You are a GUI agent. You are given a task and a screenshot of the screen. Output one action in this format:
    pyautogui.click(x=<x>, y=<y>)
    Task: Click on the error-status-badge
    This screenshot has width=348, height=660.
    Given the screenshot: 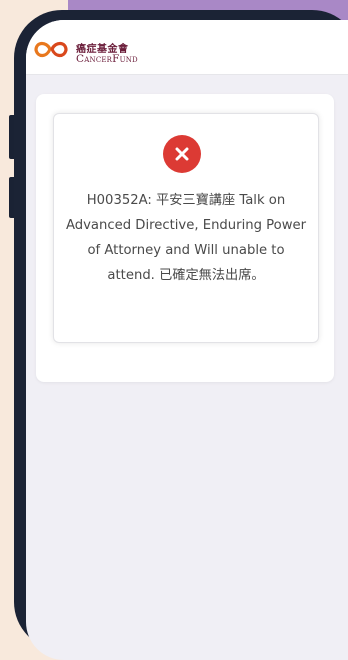 What is the action you would take?
    pyautogui.click(x=182, y=154)
    